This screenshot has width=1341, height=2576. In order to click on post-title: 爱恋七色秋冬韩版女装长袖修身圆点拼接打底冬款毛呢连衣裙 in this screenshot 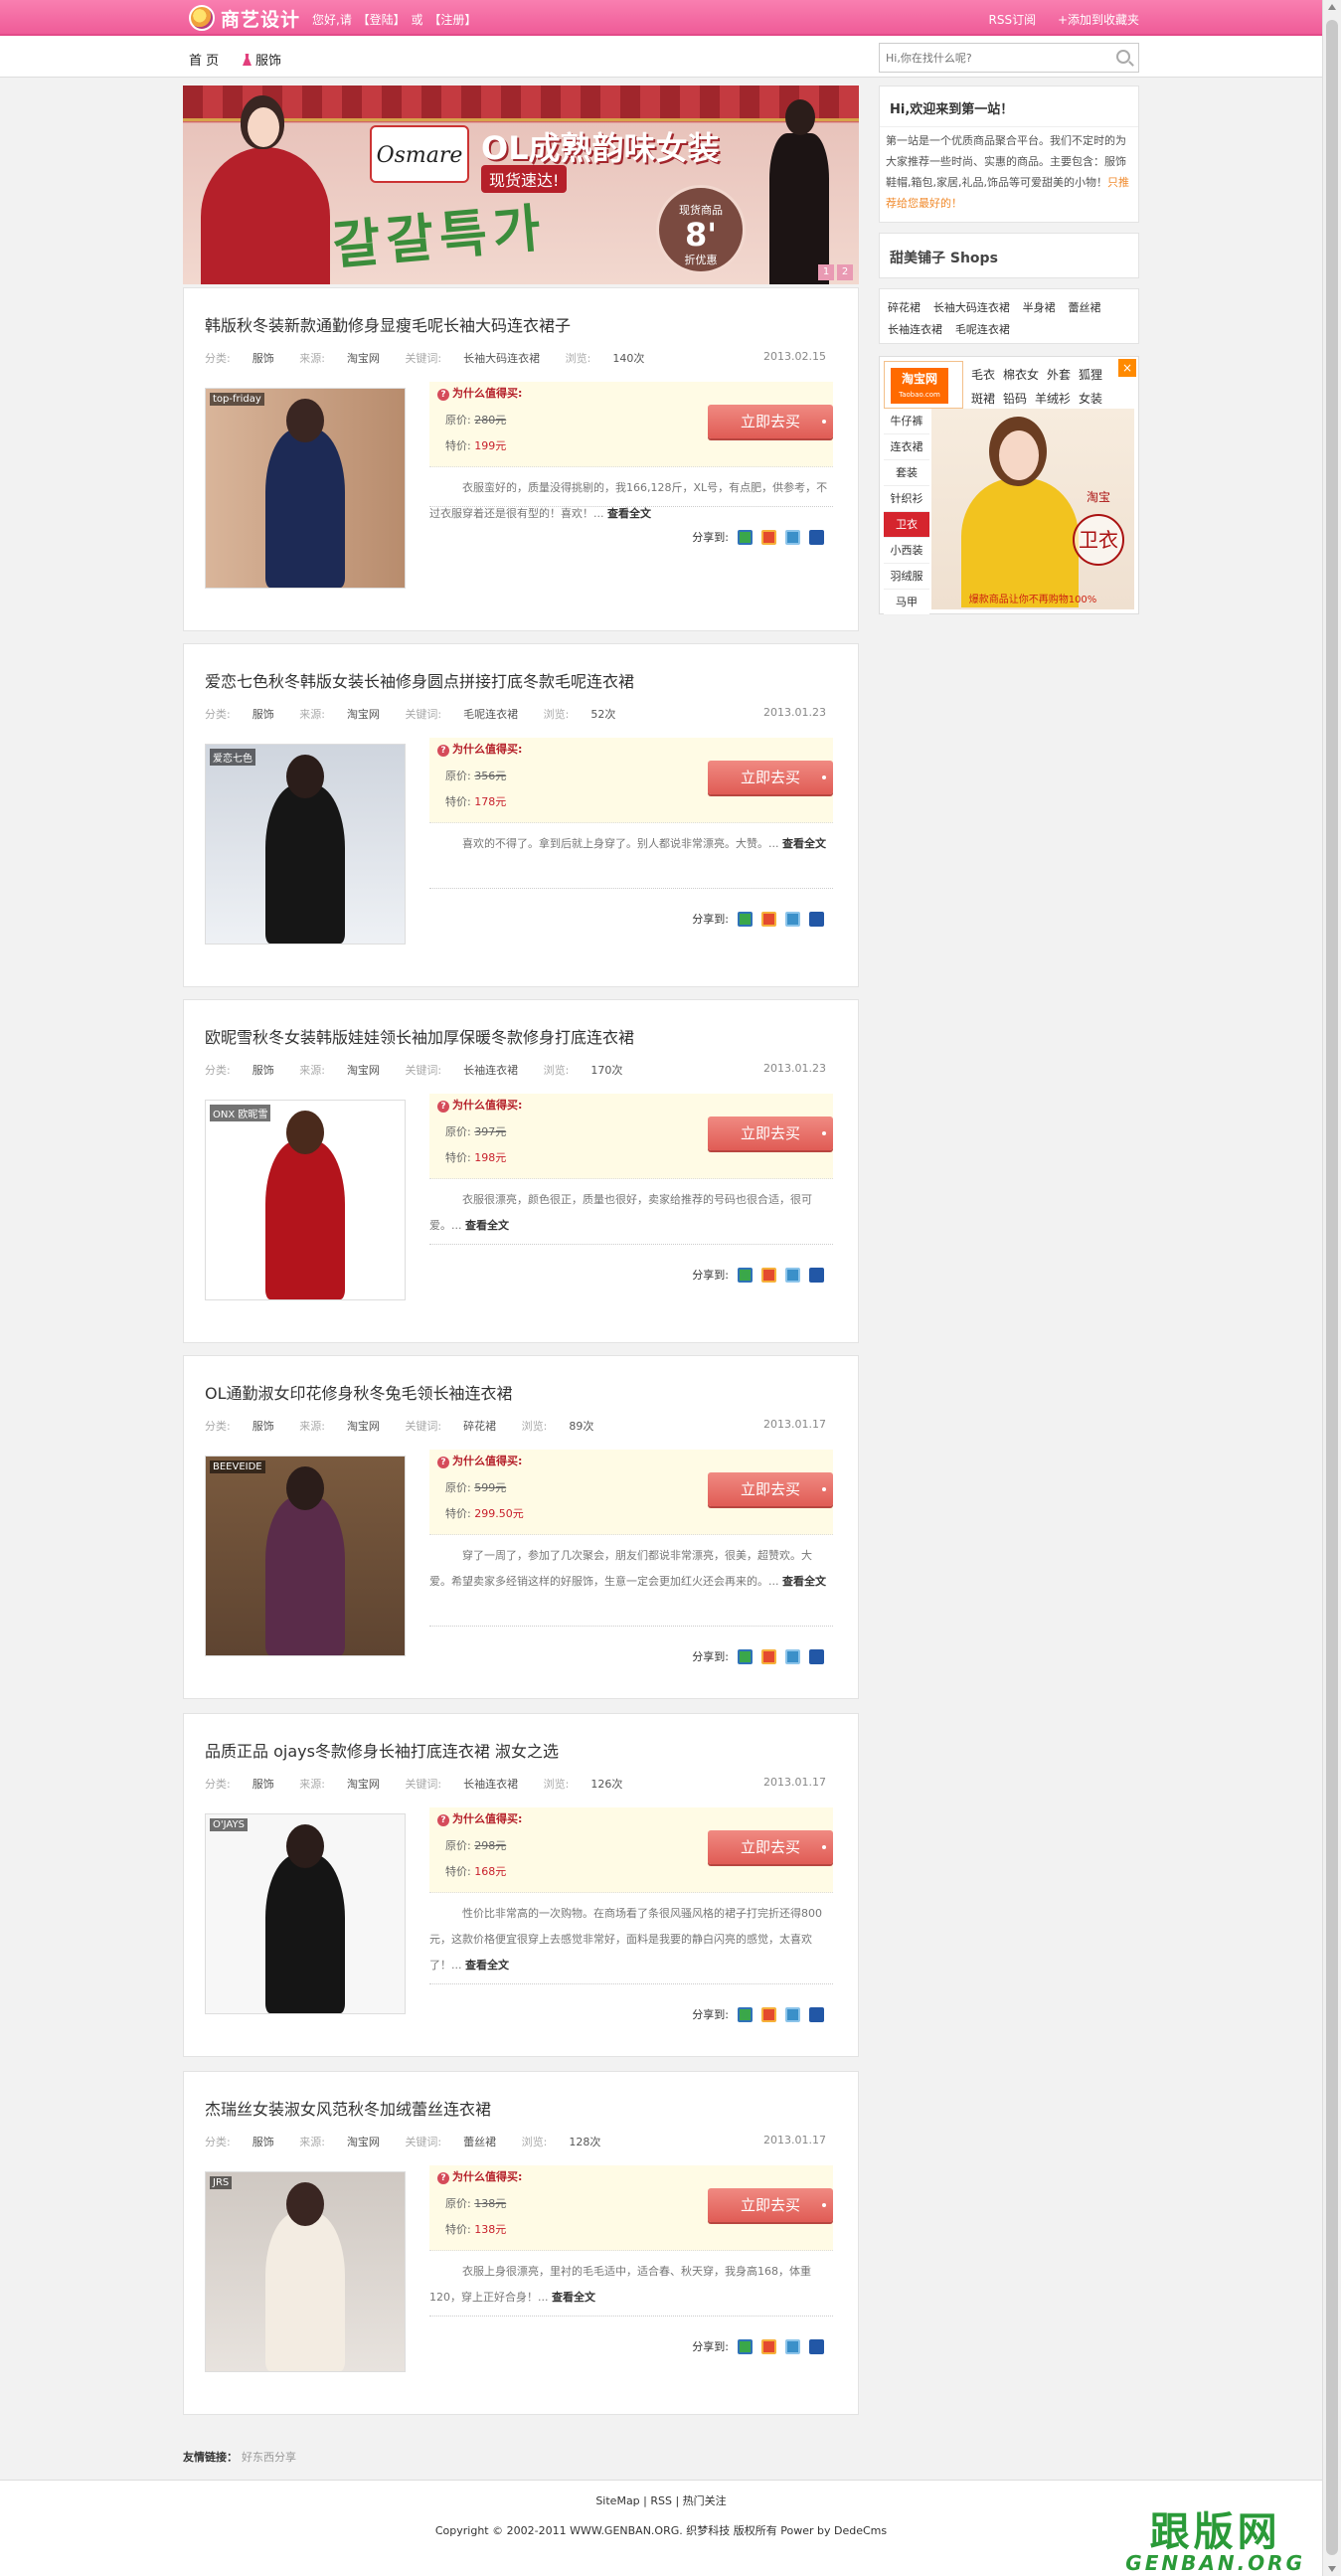, I will do `click(420, 680)`.